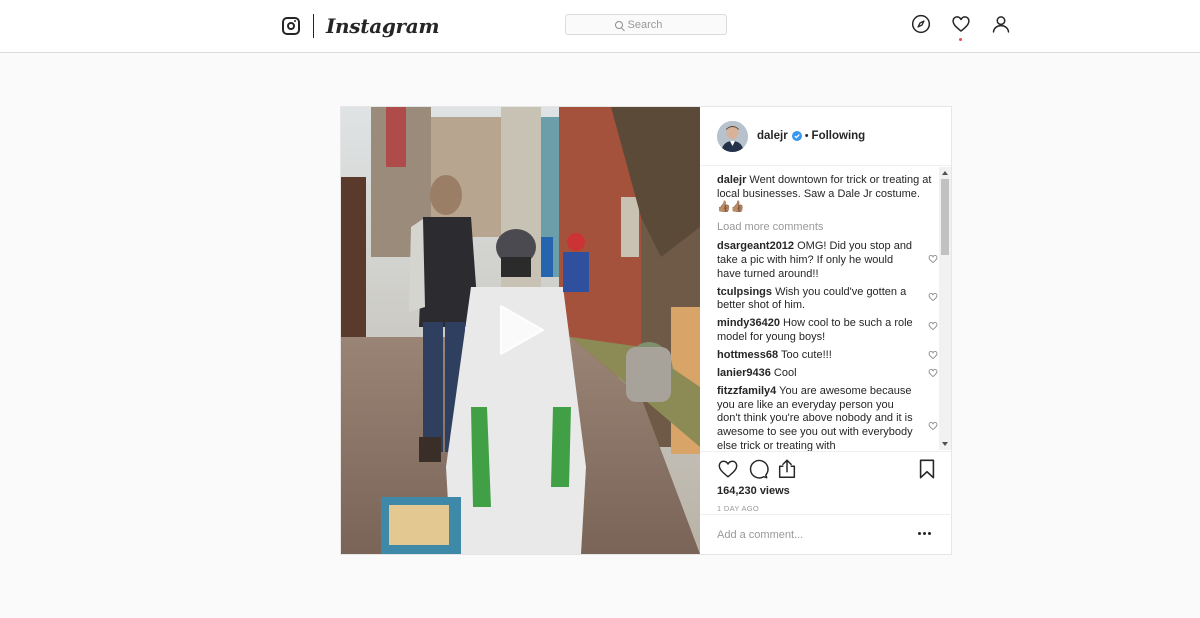 The image size is (1200, 618). I want to click on brand-divider, so click(313, 26).